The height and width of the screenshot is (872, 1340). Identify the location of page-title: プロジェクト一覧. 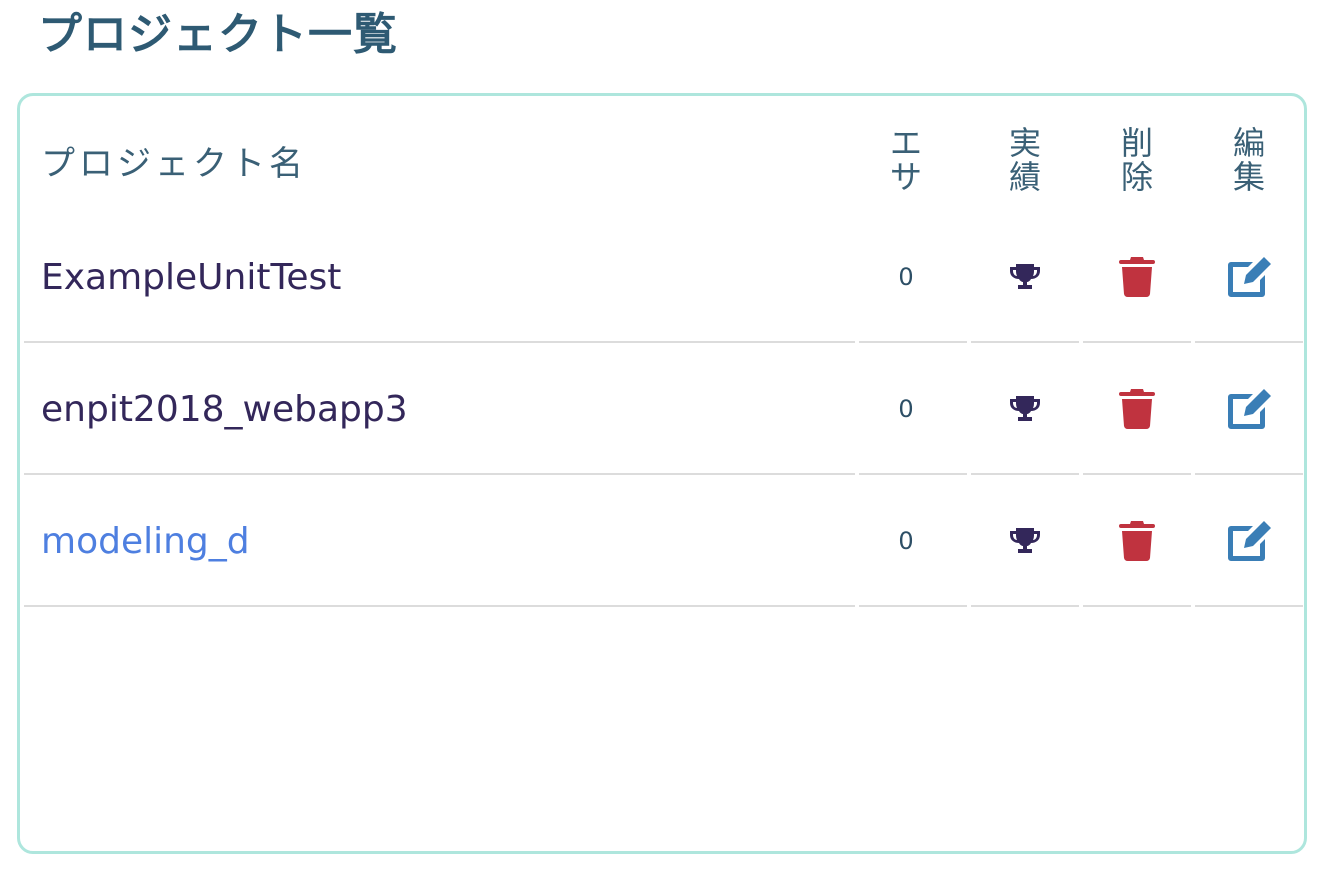
(218, 34).